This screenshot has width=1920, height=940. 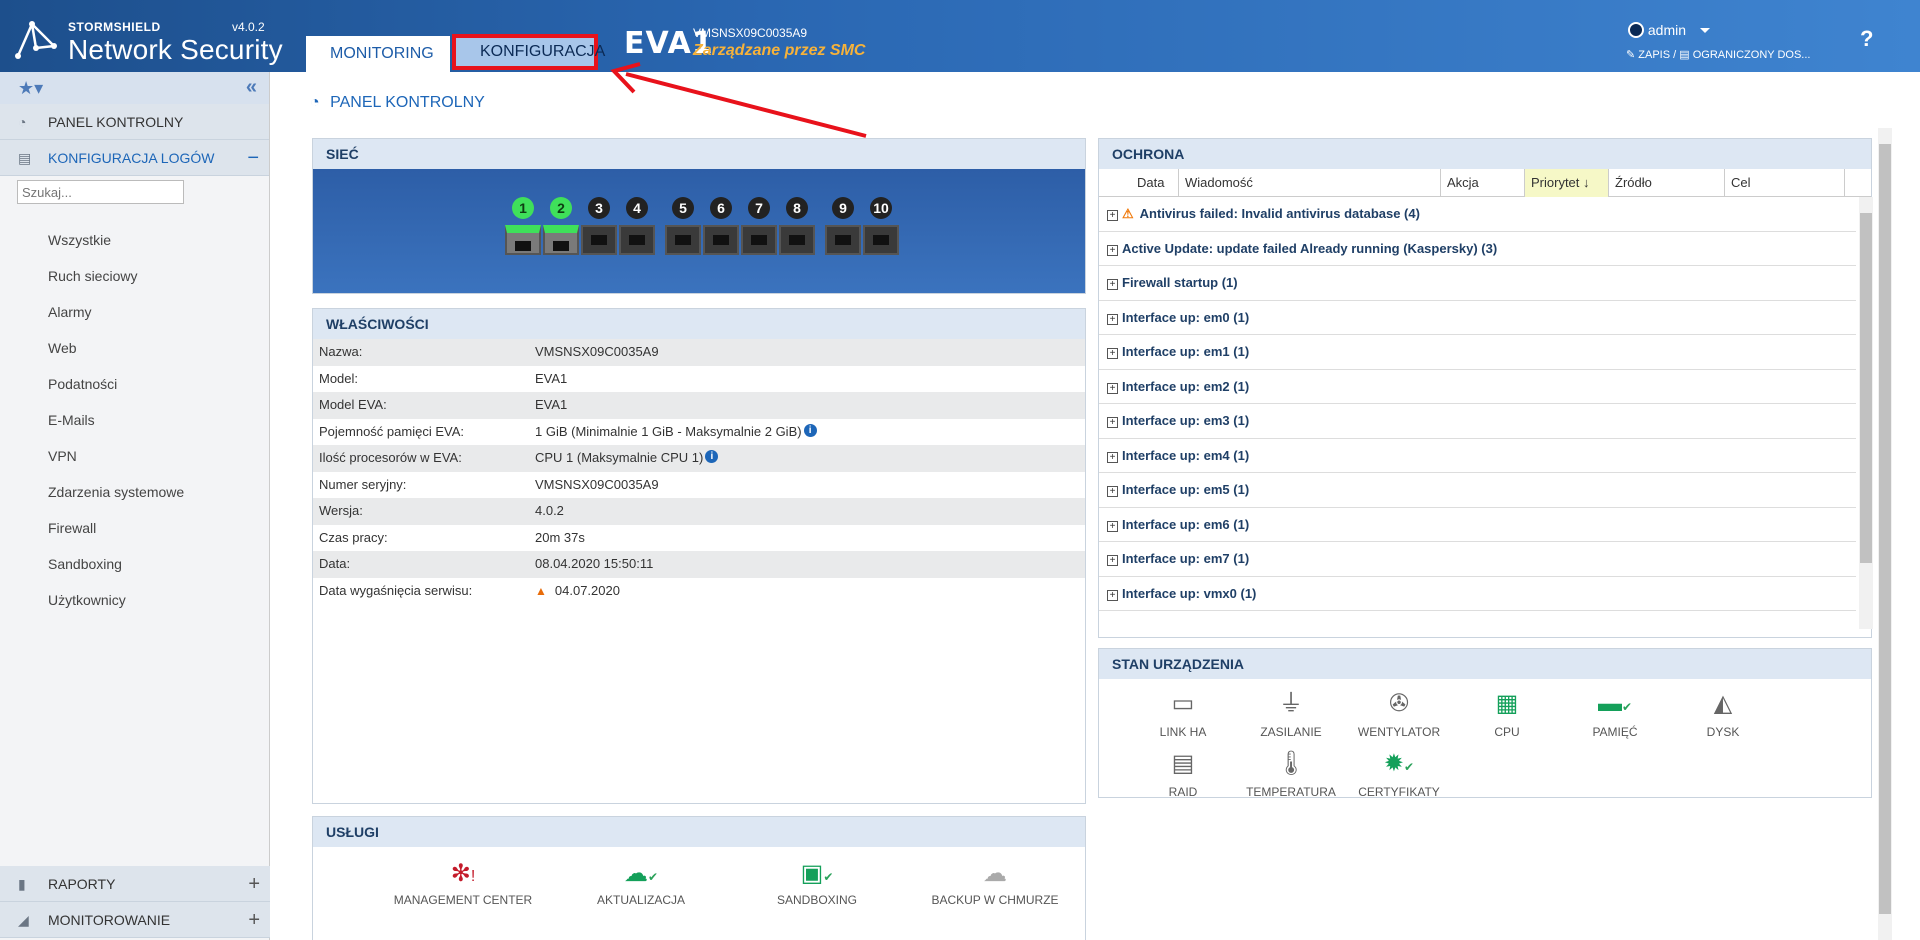 What do you see at coordinates (135, 240) in the screenshot?
I see `sidebar-item-all: Wszystkie` at bounding box center [135, 240].